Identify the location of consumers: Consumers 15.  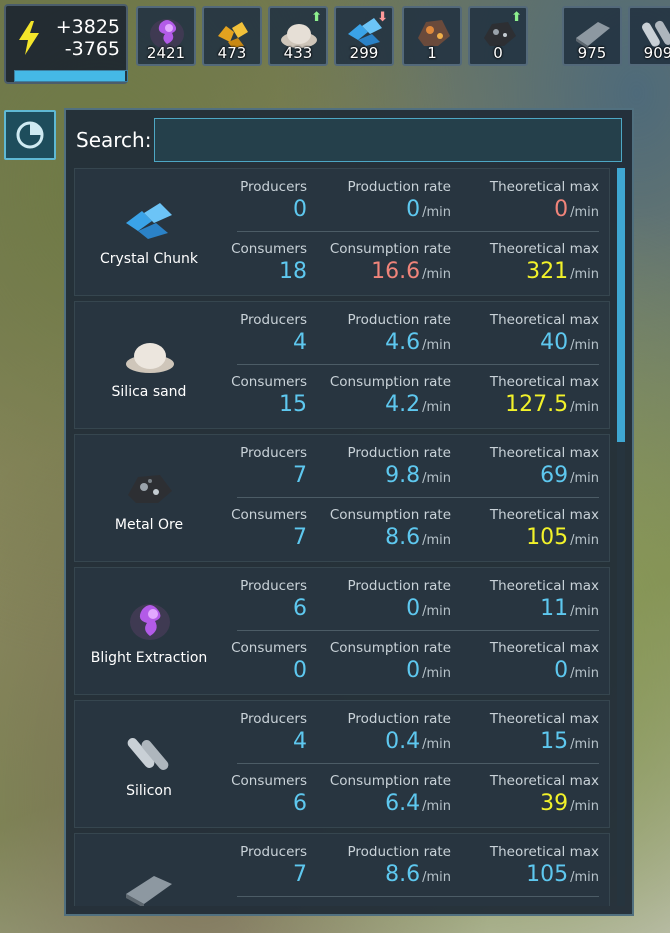
(262, 395).